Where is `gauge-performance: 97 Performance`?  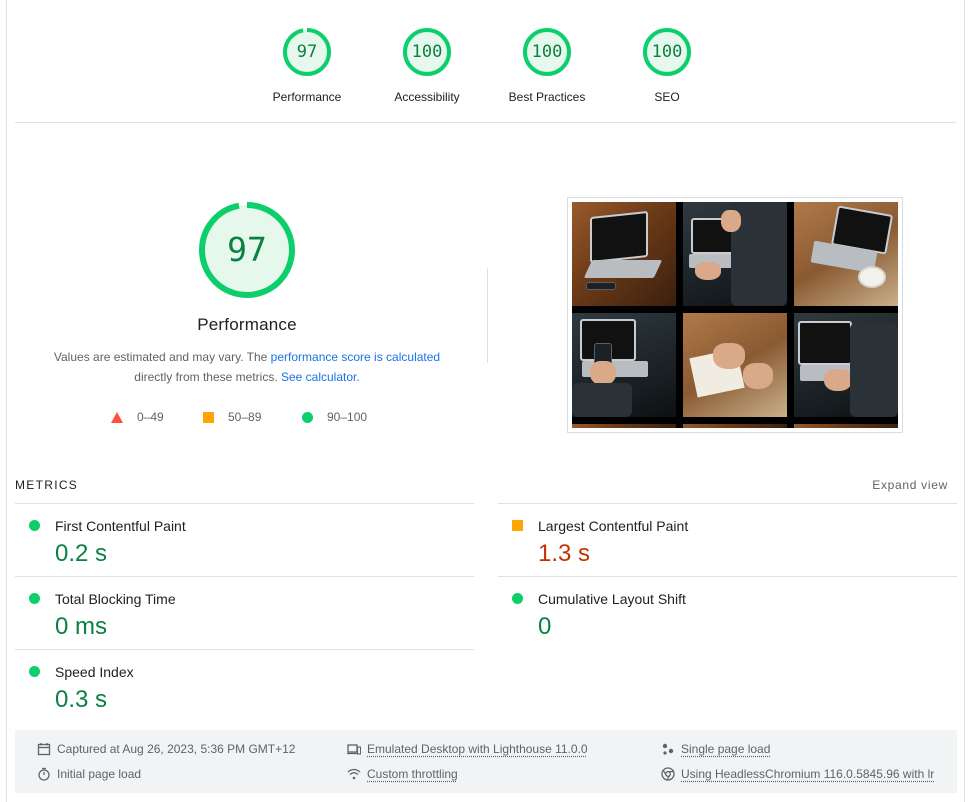 gauge-performance: 97 Performance is located at coordinates (307, 65).